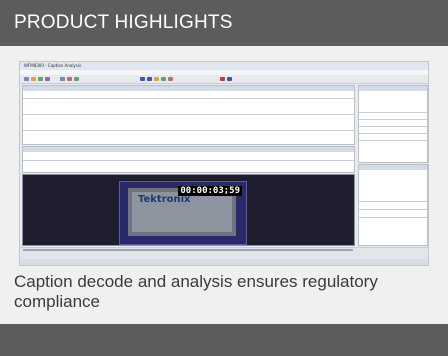 The height and width of the screenshot is (356, 448). What do you see at coordinates (188, 115) in the screenshot?
I see `caption-decode-panel` at bounding box center [188, 115].